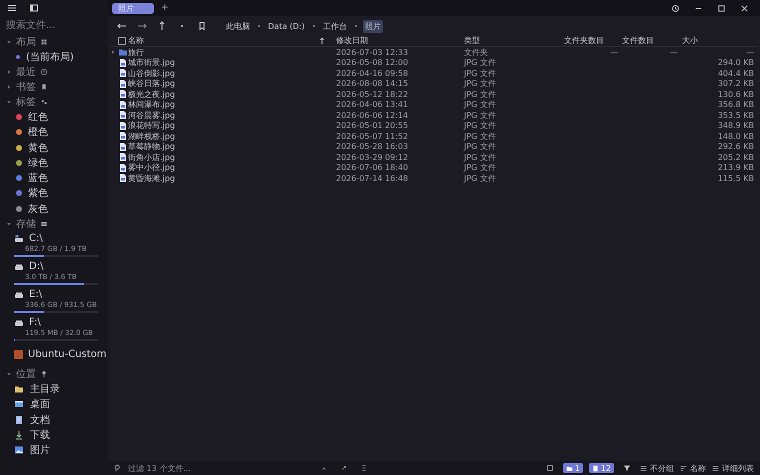 Image resolution: width=760 pixels, height=475 pixels. I want to click on tag-item: 黄色, so click(54, 148).